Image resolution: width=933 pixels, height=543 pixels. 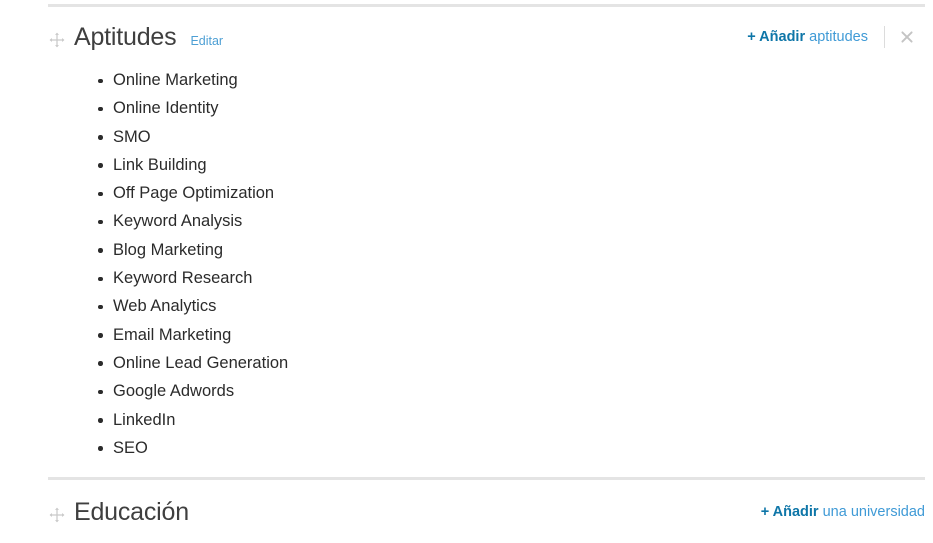 I want to click on add-university-link-light: una universidad, so click(x=873, y=512).